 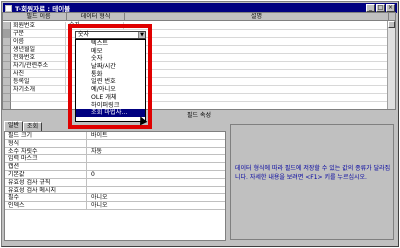 What do you see at coordinates (203, 82) in the screenshot?
I see `table-row: 등록일` at bounding box center [203, 82].